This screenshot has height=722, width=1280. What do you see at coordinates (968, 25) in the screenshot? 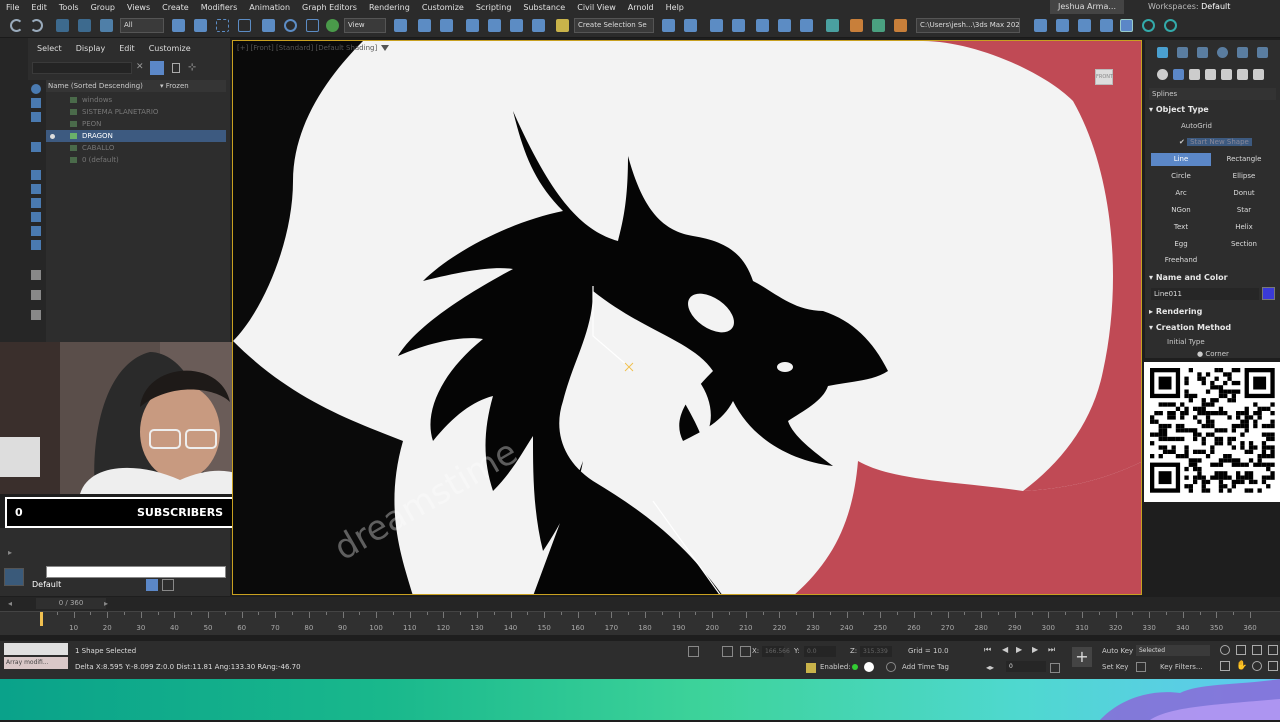
I see `project-path-field: C:\Users\jesh...\3ds Max 202` at bounding box center [968, 25].